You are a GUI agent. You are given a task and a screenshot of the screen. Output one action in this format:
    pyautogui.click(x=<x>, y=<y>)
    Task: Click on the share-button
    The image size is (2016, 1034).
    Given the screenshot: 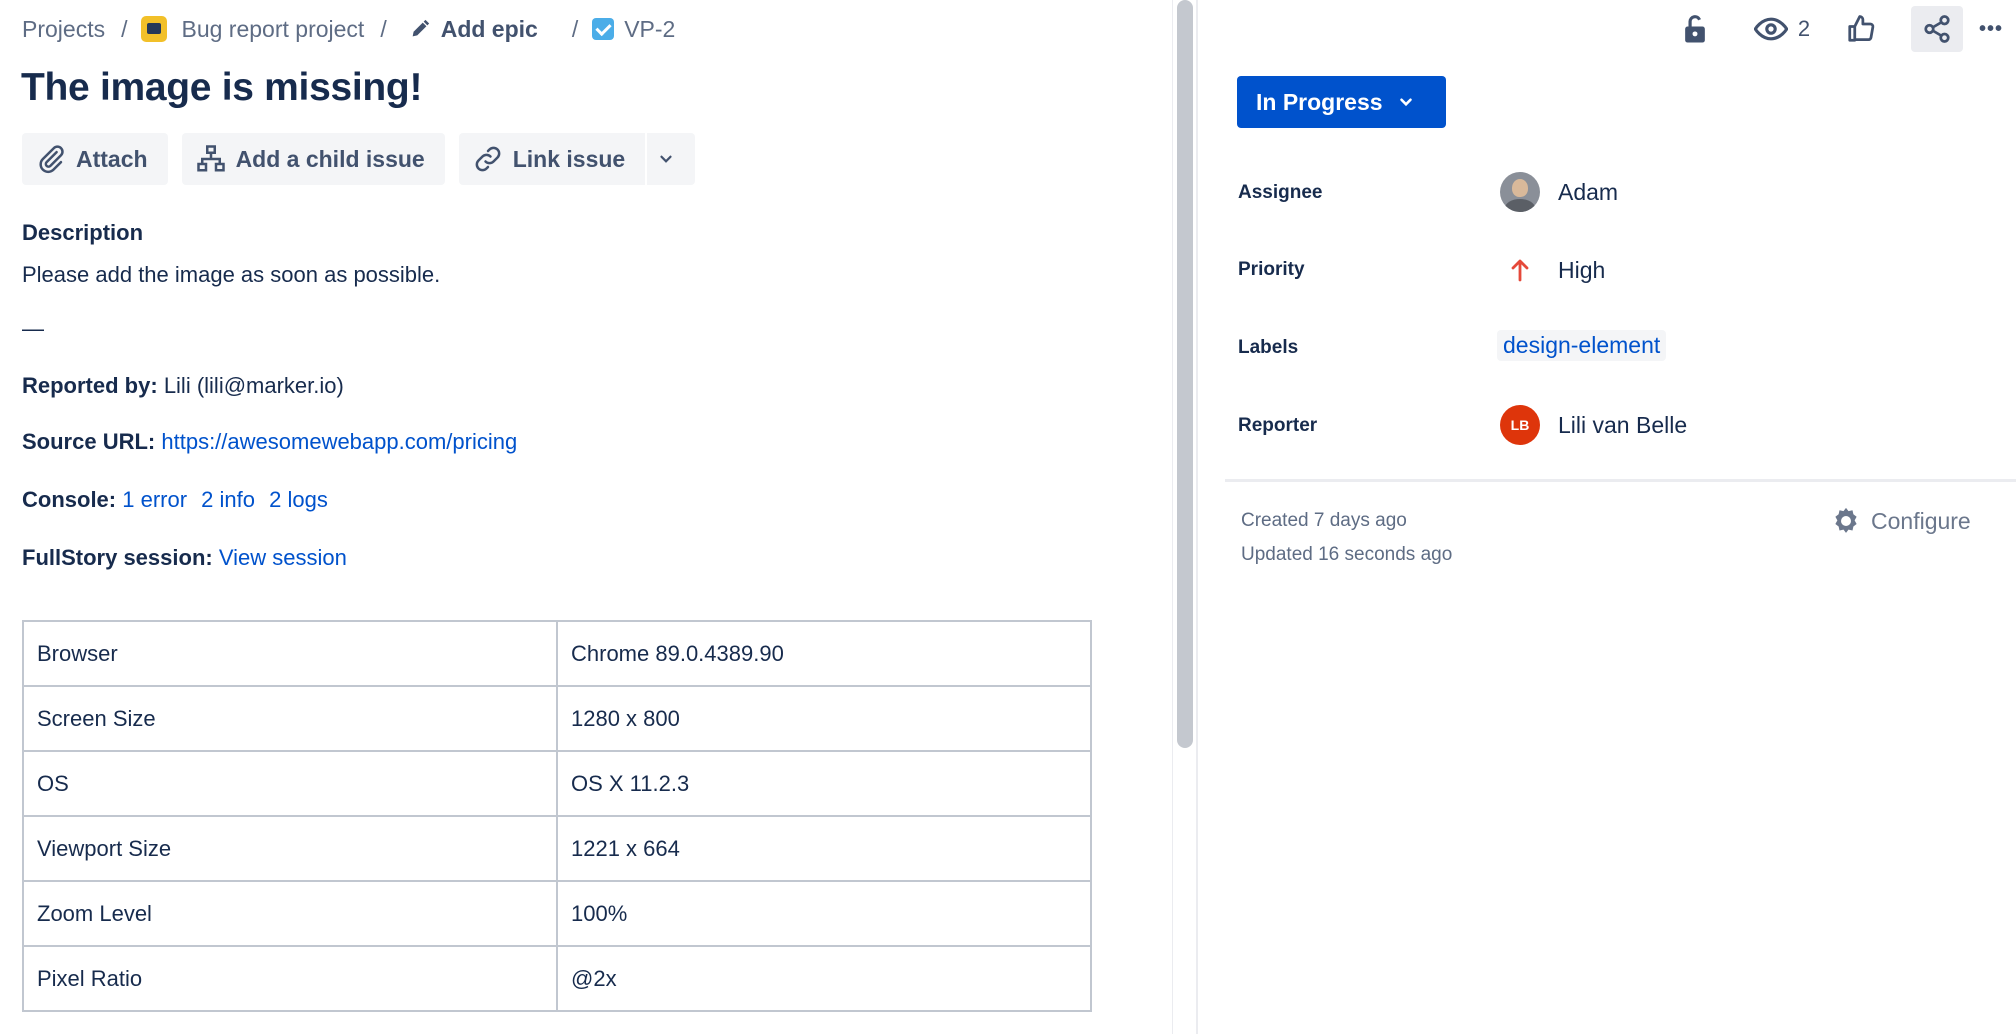 What is the action you would take?
    pyautogui.click(x=1937, y=29)
    